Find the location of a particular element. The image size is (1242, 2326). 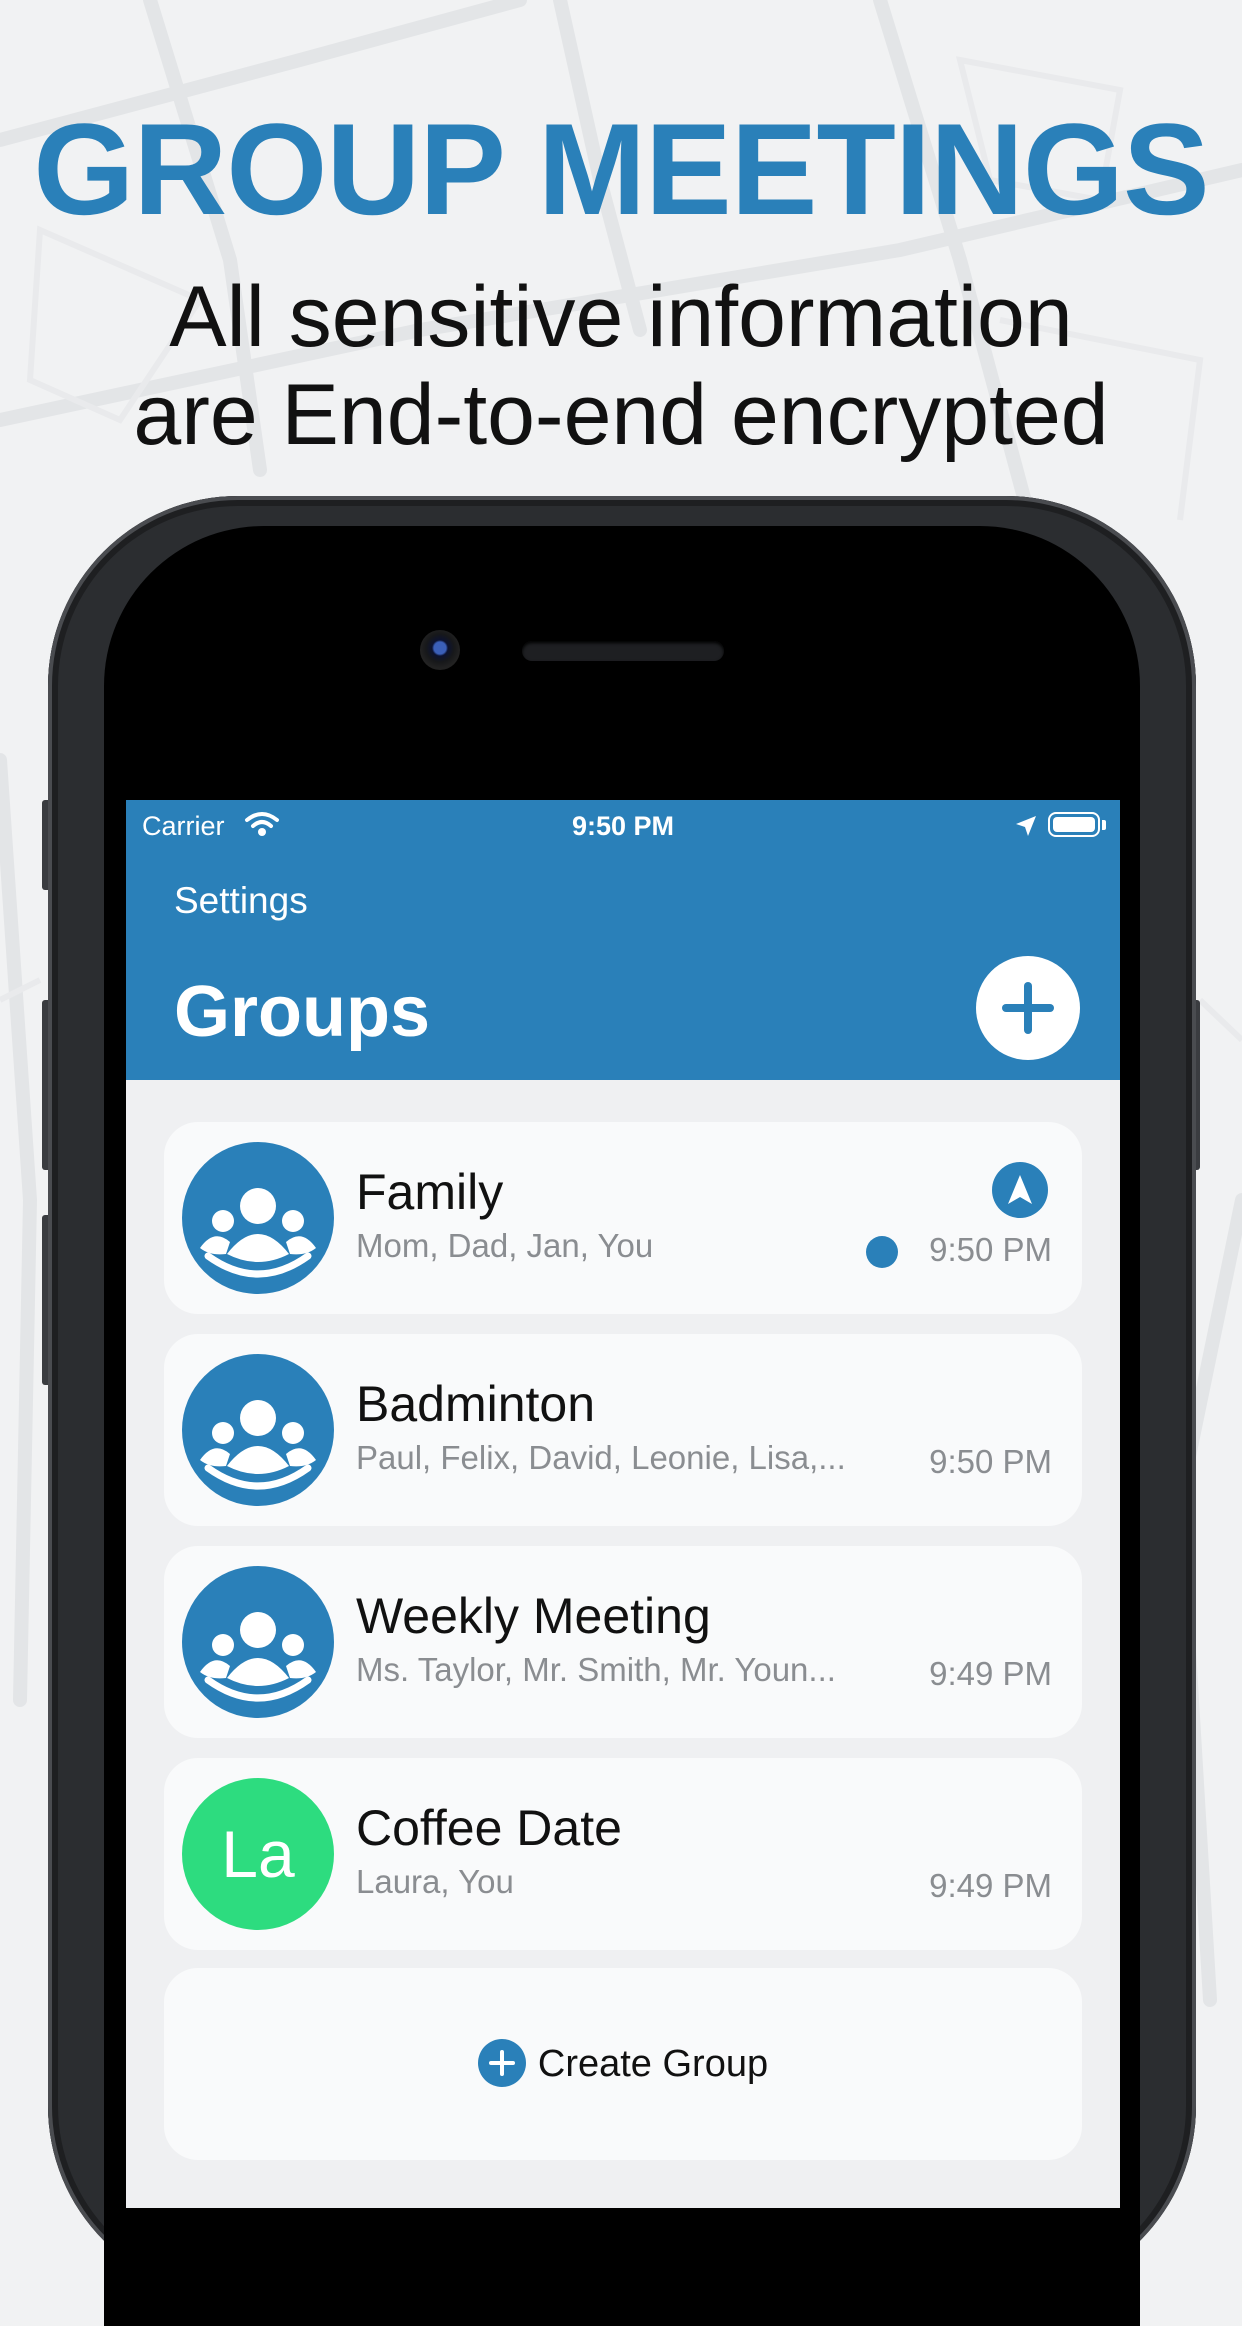

promo-subtitle-line2: are End-to-end encrypted is located at coordinates (621, 415).